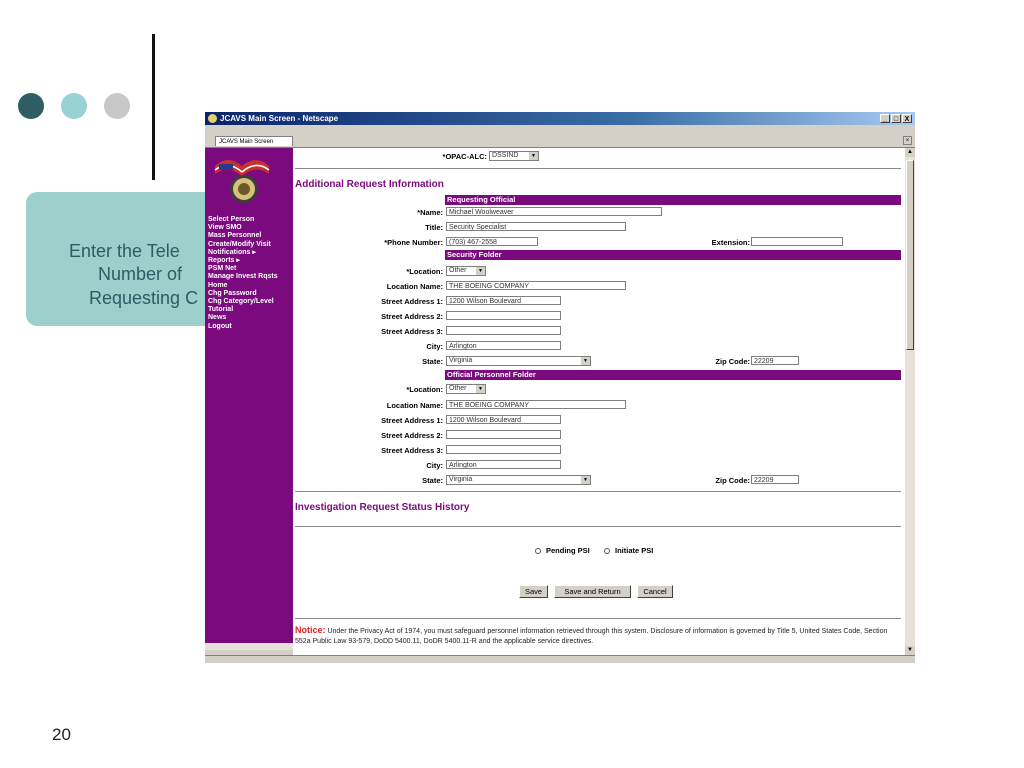 This screenshot has height=768, width=1024. I want to click on opf-street3-label: Street Address 3:, so click(412, 450).